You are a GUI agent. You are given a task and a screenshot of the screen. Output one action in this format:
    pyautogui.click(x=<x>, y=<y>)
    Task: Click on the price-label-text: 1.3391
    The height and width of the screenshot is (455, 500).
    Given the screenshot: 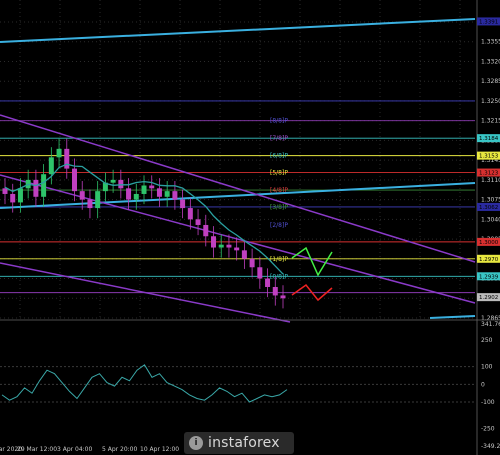 What is the action you would take?
    pyautogui.click(x=488, y=22)
    